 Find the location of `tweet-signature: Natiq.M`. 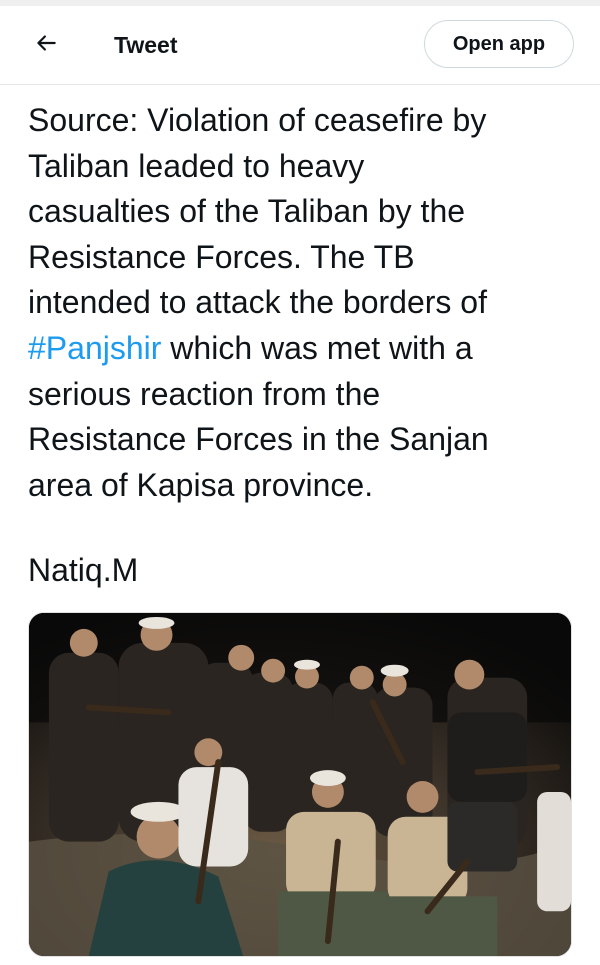

tweet-signature: Natiq.M is located at coordinates (83, 570).